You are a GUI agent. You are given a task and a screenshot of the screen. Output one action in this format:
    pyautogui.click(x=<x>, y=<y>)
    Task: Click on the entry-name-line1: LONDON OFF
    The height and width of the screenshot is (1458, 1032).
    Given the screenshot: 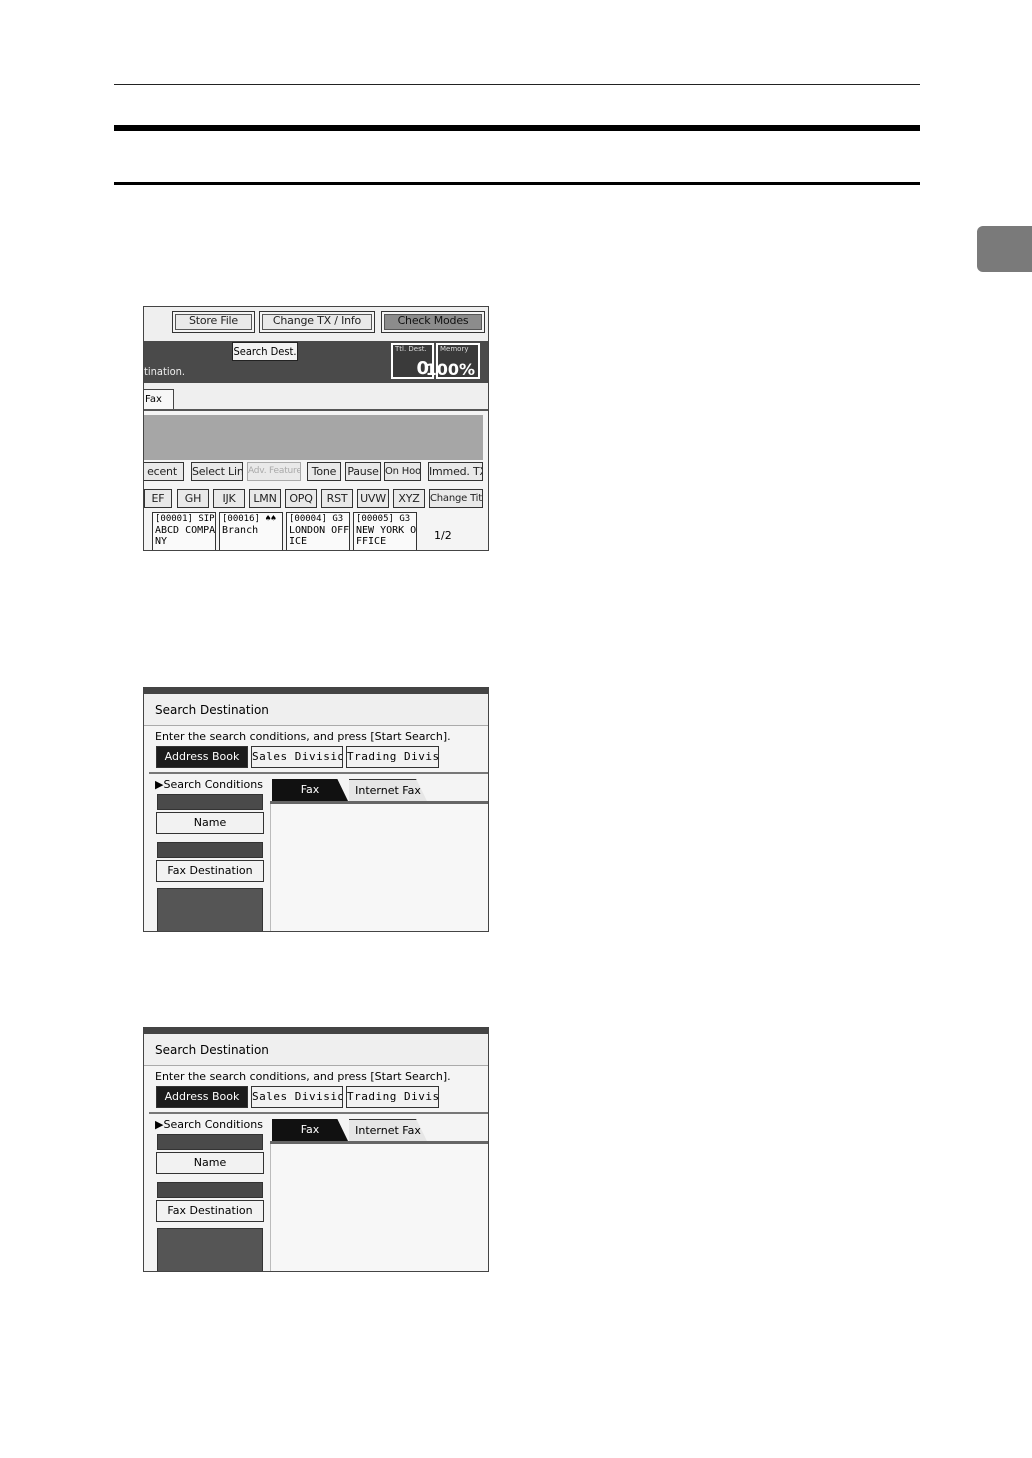 What is the action you would take?
    pyautogui.click(x=319, y=530)
    